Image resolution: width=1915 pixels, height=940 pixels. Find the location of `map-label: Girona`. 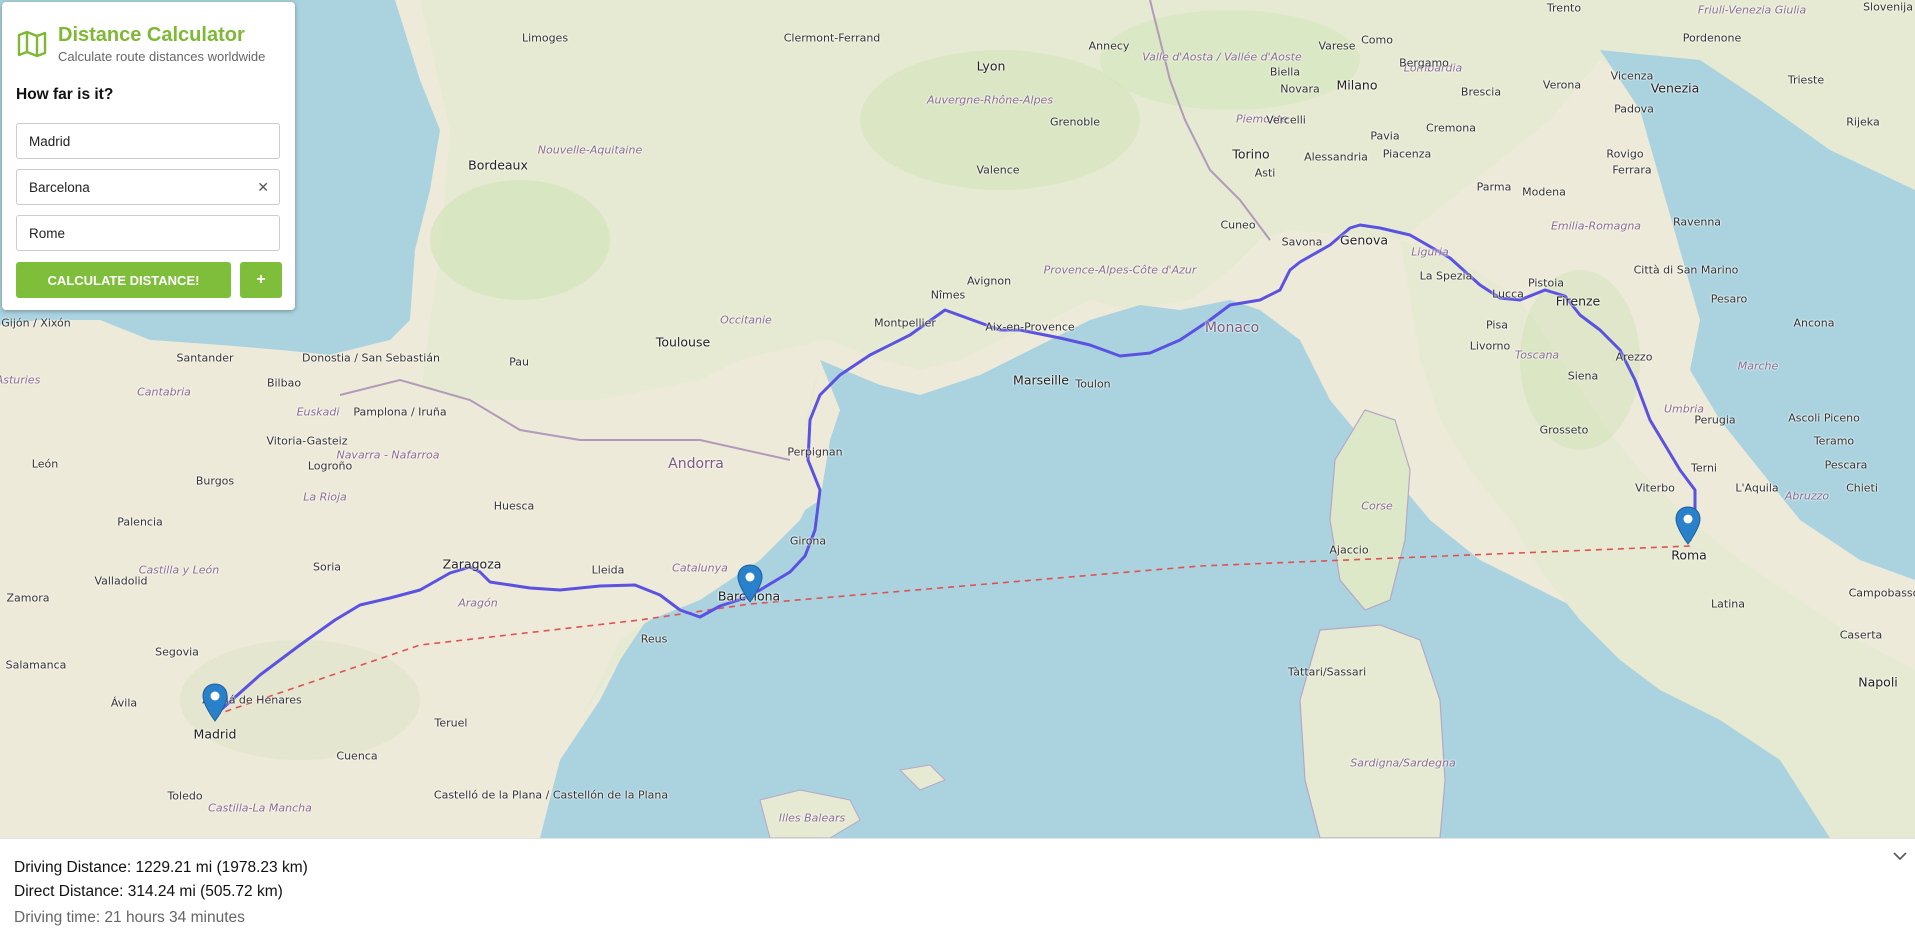

map-label: Girona is located at coordinates (808, 541).